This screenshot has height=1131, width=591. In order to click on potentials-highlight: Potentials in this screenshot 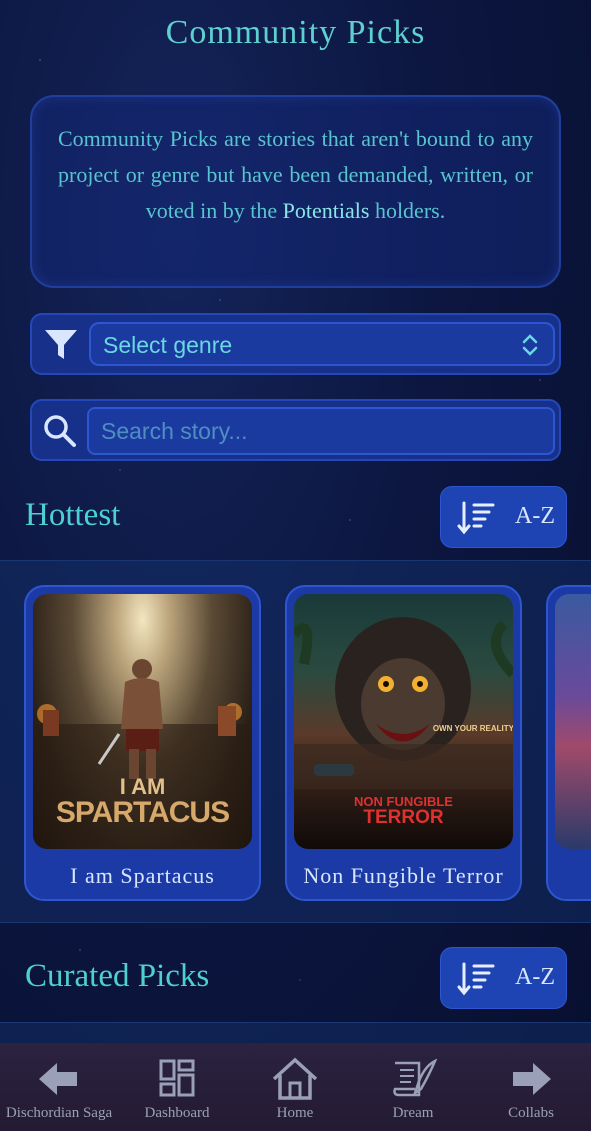, I will do `click(326, 210)`.